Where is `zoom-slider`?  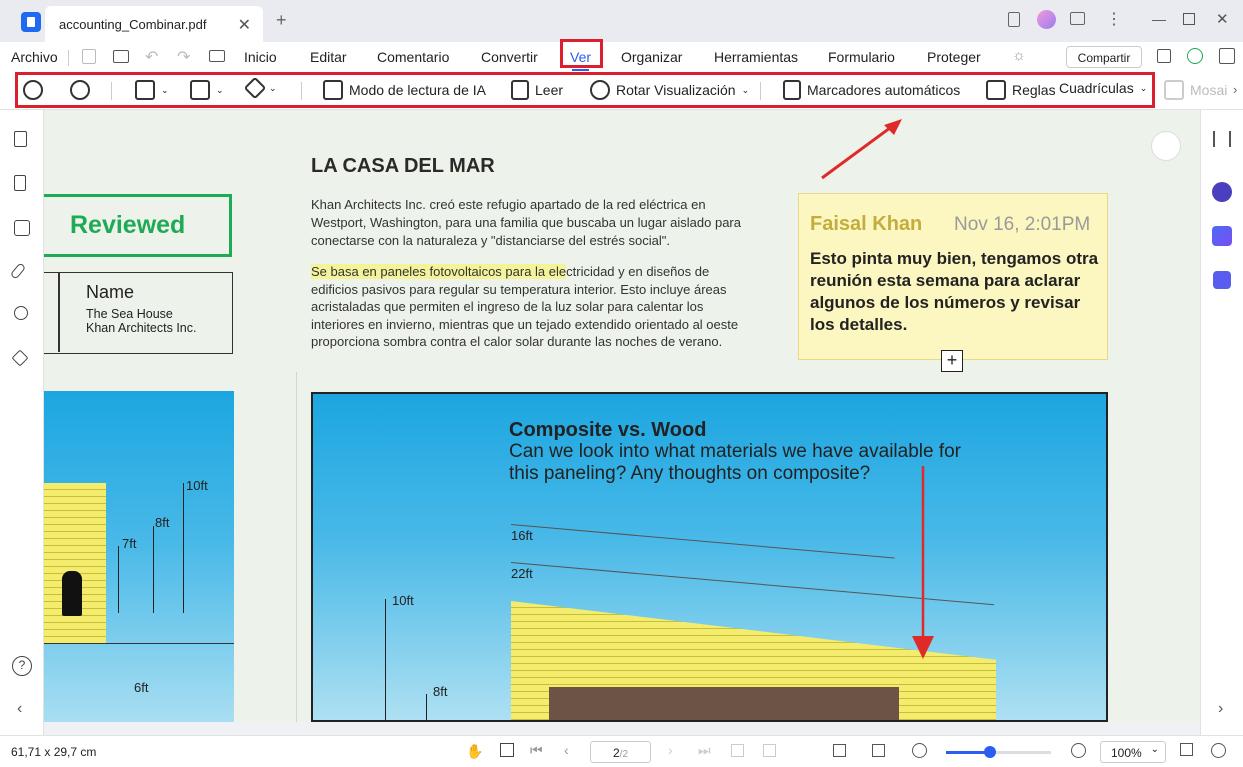
zoom-slider is located at coordinates (998, 752).